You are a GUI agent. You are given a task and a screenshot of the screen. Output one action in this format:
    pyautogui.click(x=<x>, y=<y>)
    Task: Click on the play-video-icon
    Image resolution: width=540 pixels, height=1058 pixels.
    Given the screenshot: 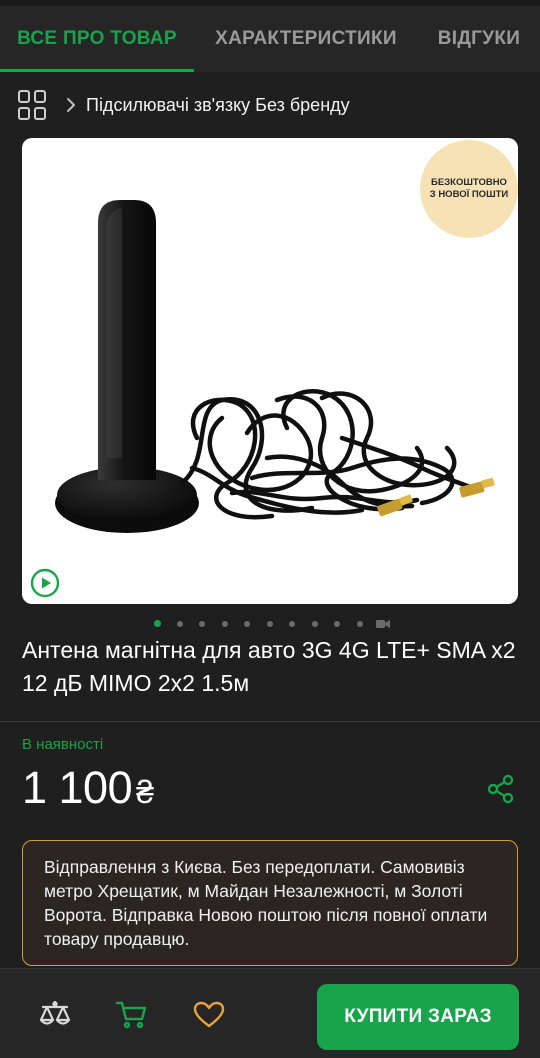 What is the action you would take?
    pyautogui.click(x=45, y=583)
    